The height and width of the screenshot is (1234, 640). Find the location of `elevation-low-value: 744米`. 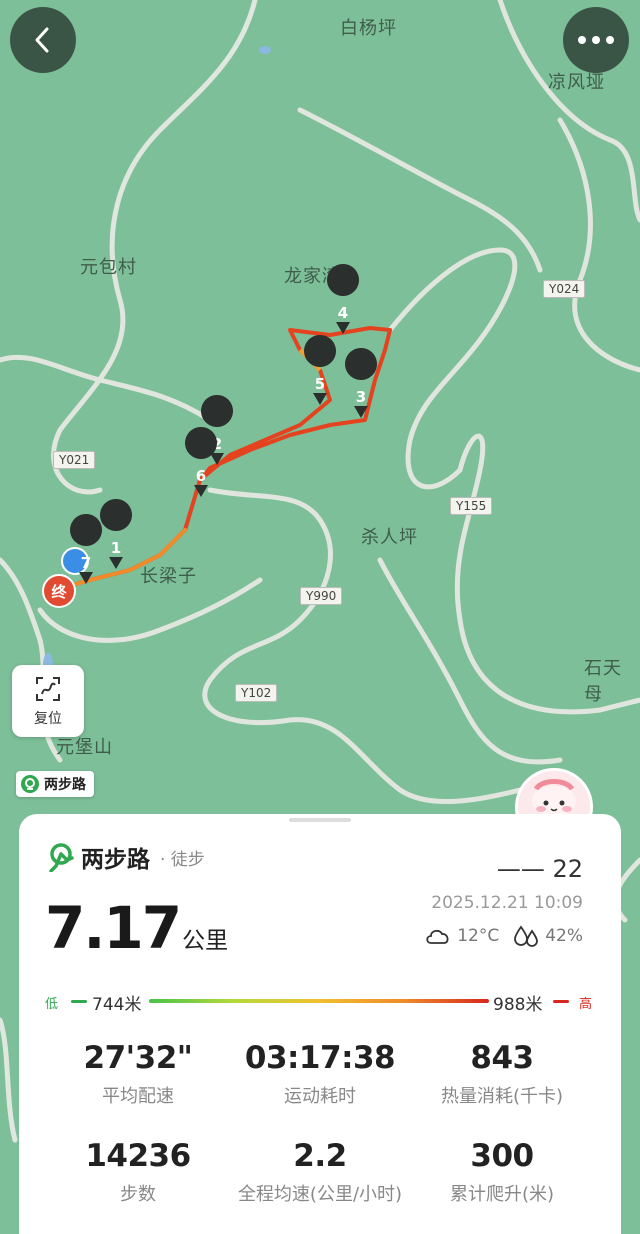

elevation-low-value: 744米 is located at coordinates (117, 1005).